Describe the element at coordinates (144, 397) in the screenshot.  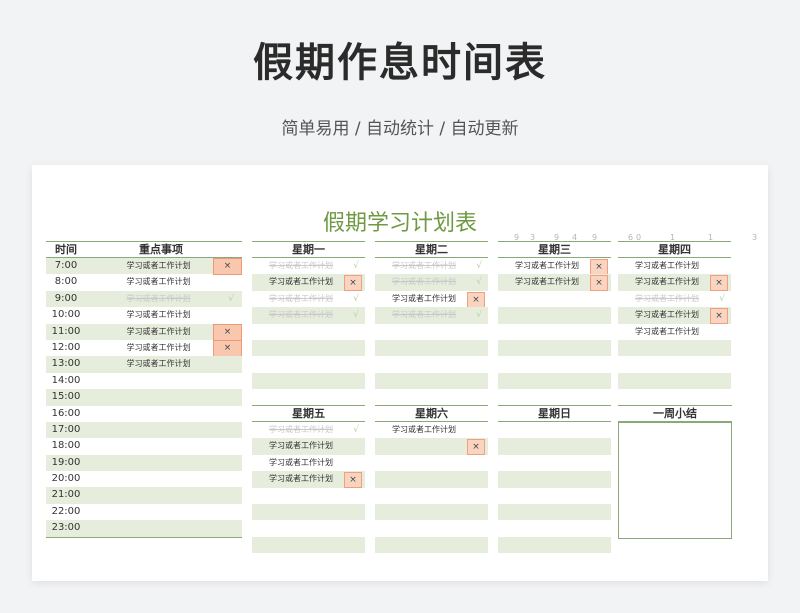
I see `table-row: 15:00` at that location.